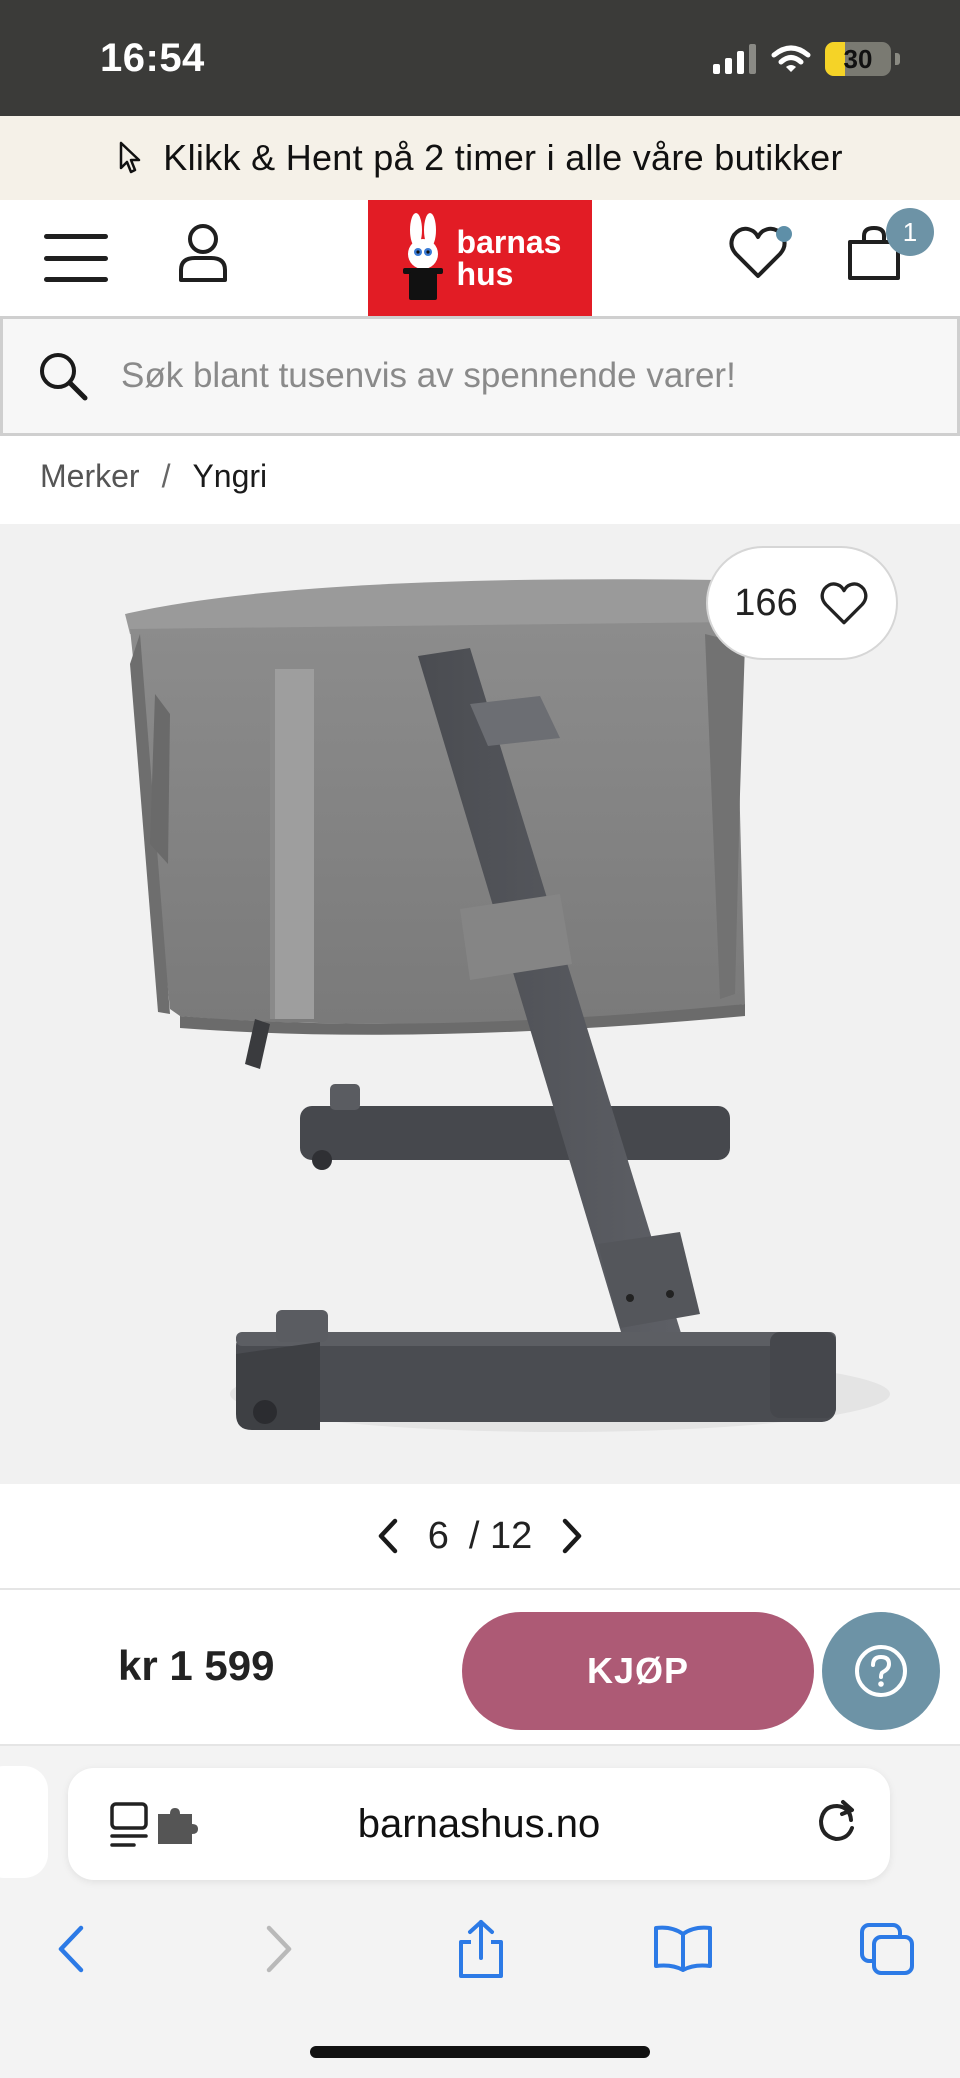 The image size is (960, 2078). I want to click on back-button, so click(71, 1949).